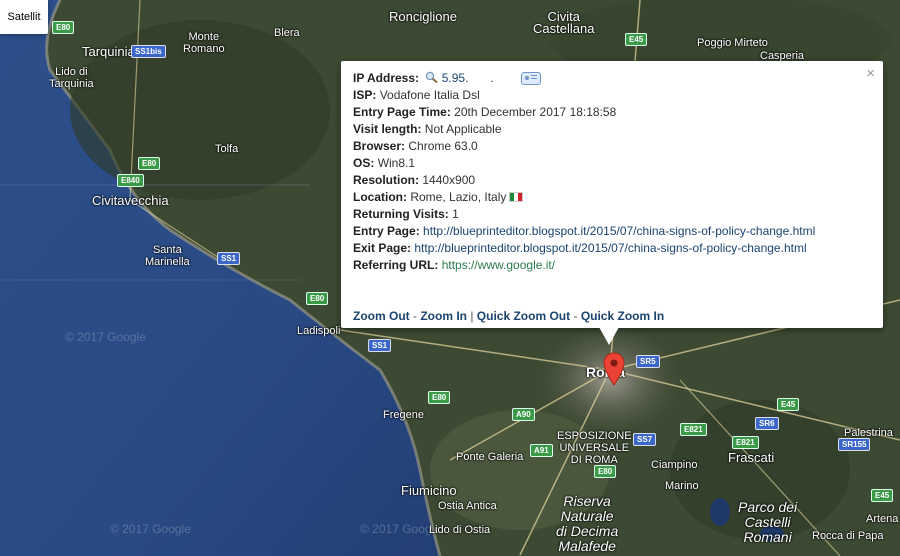 The image size is (900, 556). I want to click on os-row: OS: Win8.1, so click(612, 163).